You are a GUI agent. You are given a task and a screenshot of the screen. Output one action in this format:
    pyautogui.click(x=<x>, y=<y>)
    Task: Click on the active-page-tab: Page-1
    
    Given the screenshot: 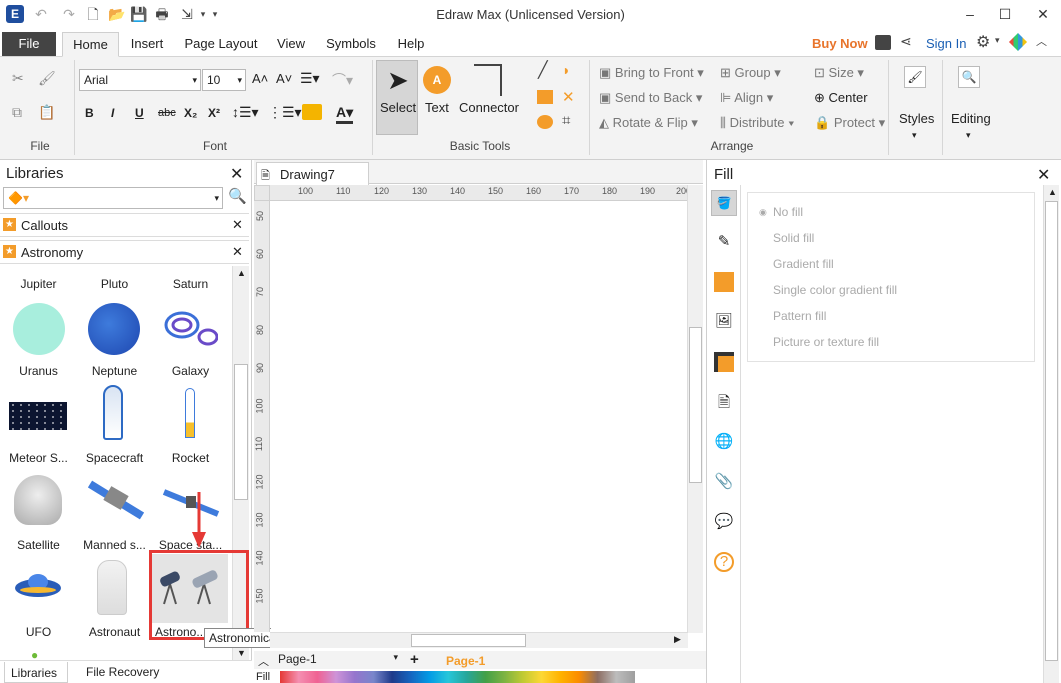 What is the action you would take?
    pyautogui.click(x=465, y=661)
    